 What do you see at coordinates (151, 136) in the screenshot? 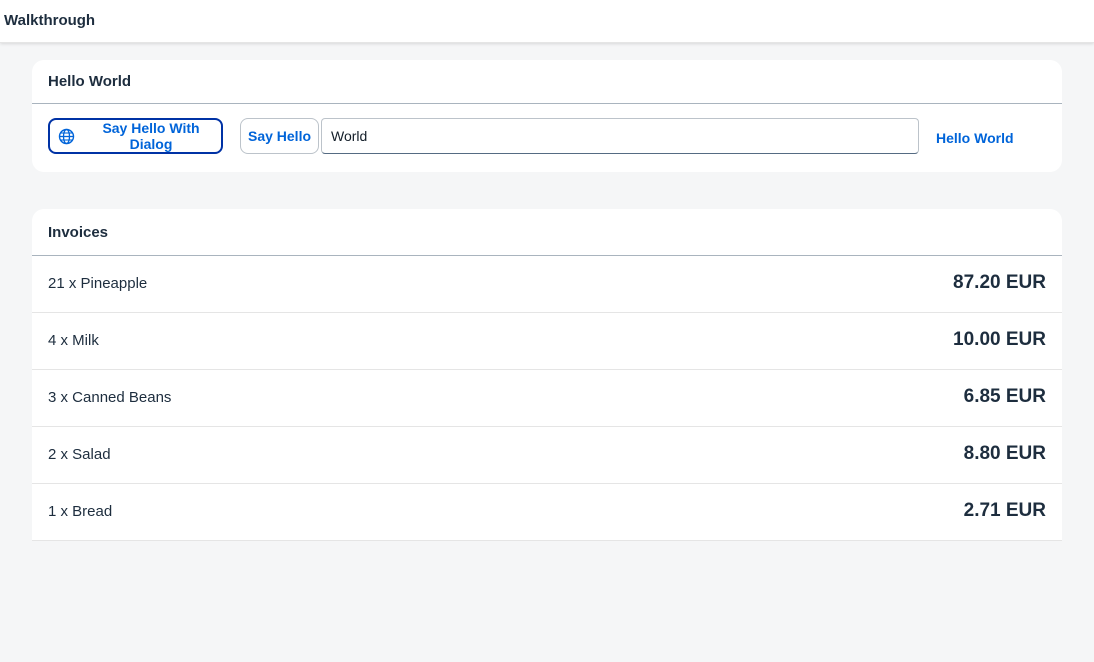
I see `say-hello-dialog-label: Say Hello With Dialog` at bounding box center [151, 136].